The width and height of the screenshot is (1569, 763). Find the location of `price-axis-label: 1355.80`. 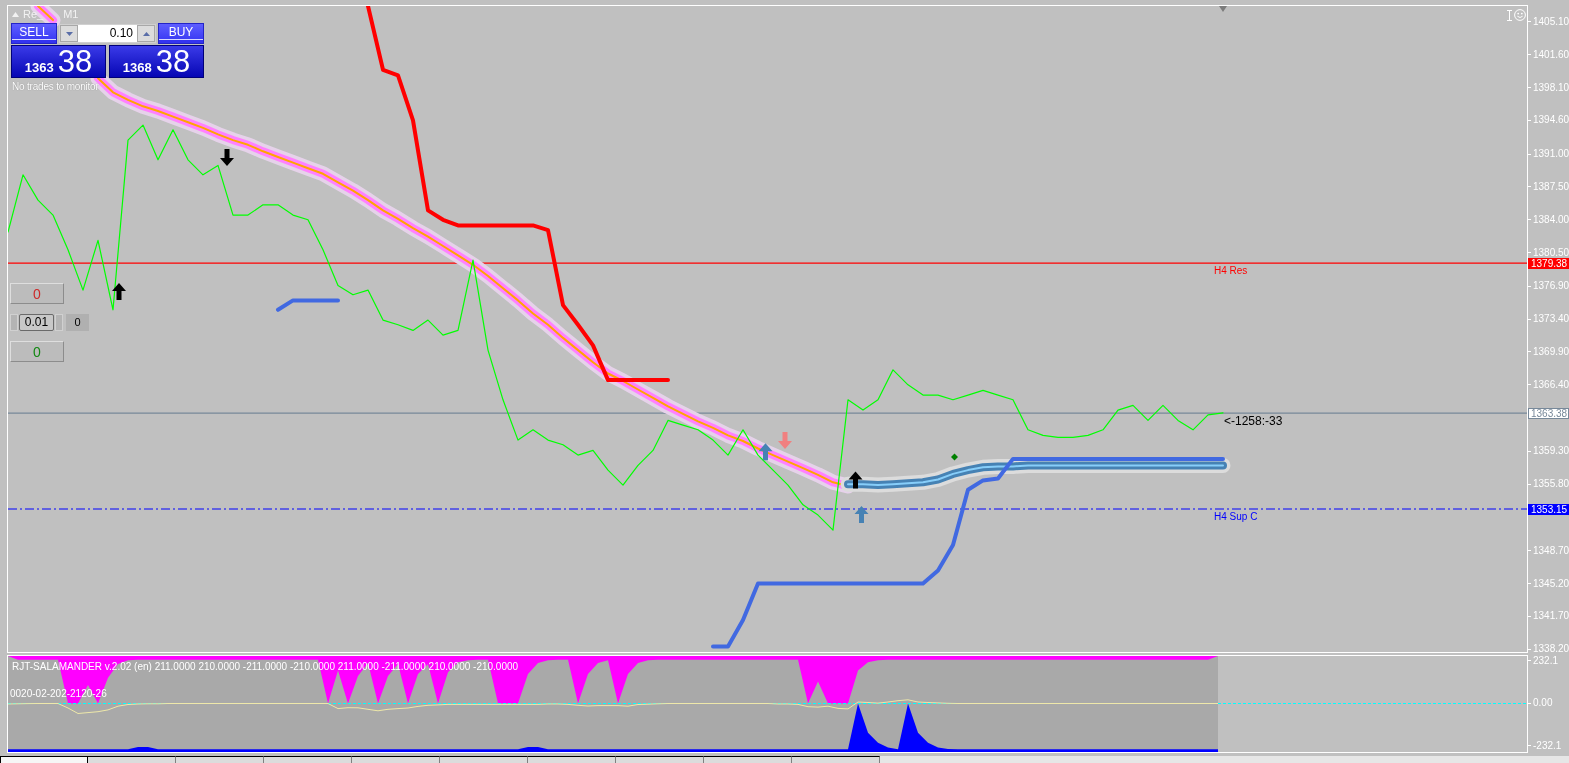

price-axis-label: 1355.80 is located at coordinates (1548, 484).